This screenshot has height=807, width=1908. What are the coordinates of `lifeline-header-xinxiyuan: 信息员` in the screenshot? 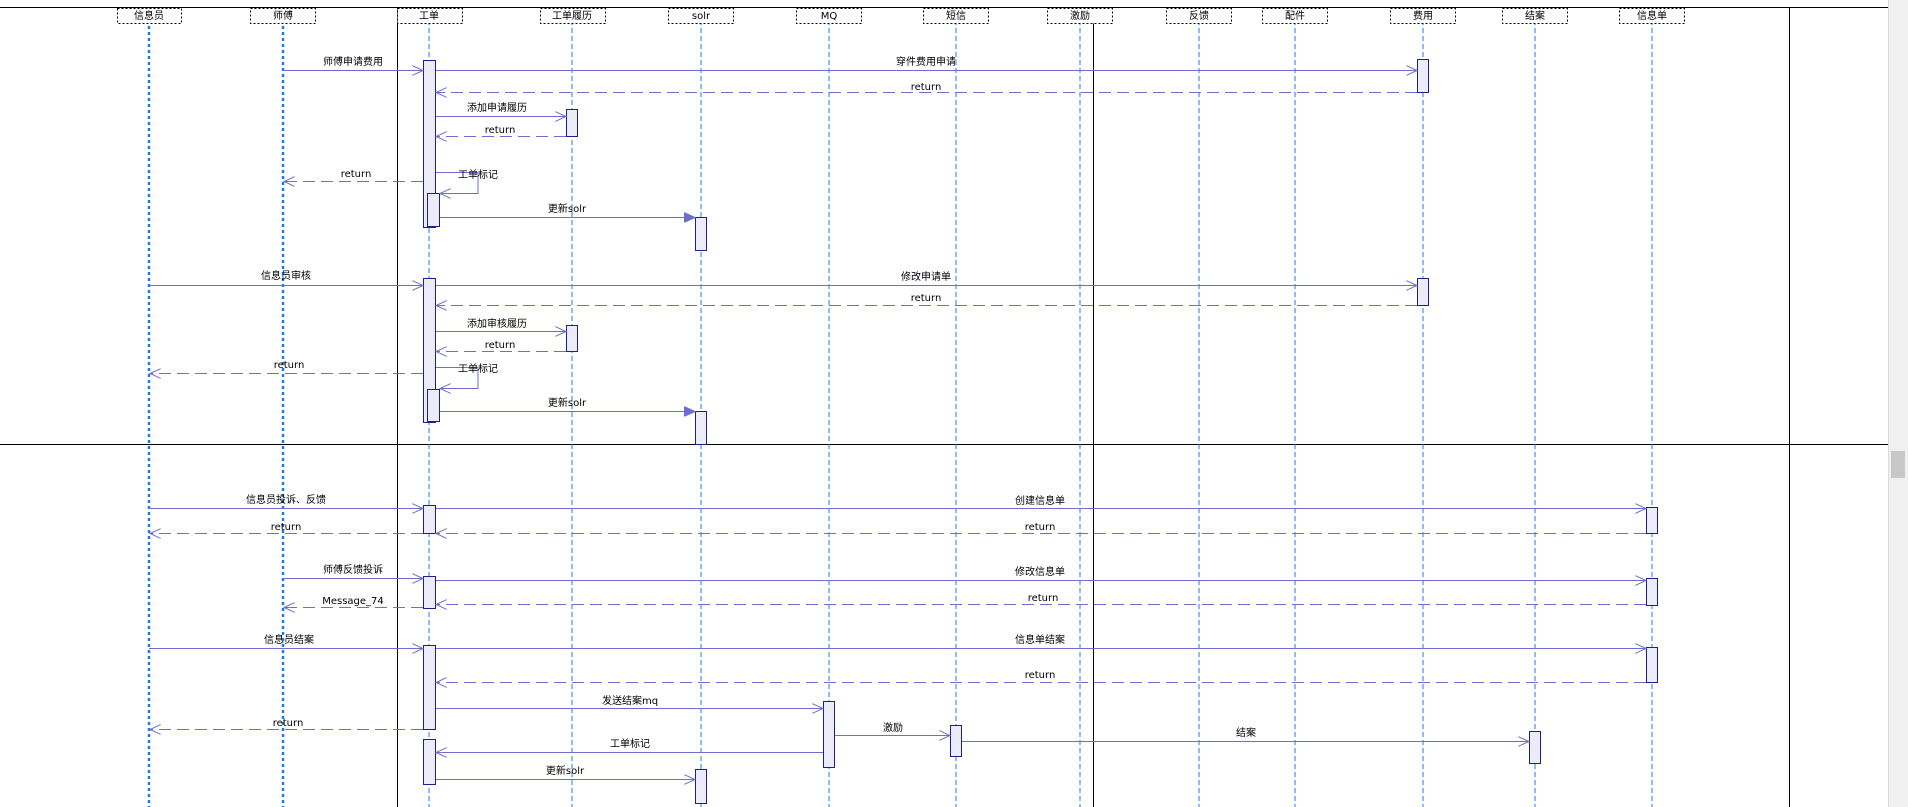 It's located at (149, 16).